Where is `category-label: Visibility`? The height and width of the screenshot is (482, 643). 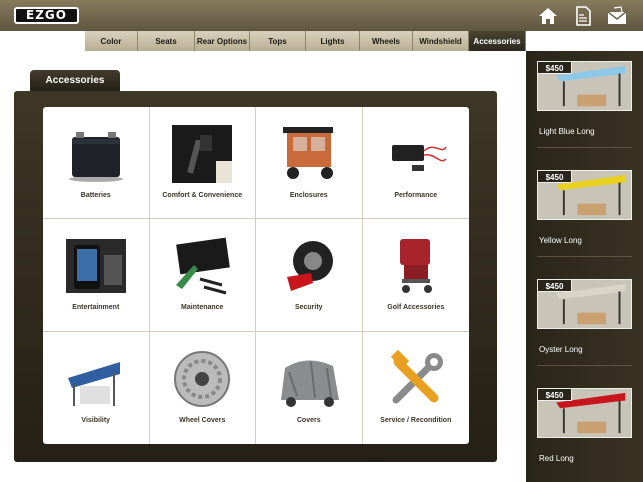 category-label: Visibility is located at coordinates (96, 420).